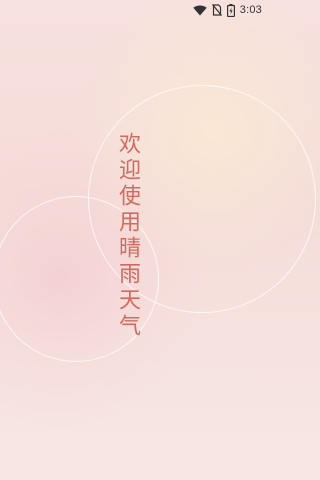 This screenshot has width=320, height=480. What do you see at coordinates (135, 10) in the screenshot?
I see `status-bar: 3:03` at bounding box center [135, 10].